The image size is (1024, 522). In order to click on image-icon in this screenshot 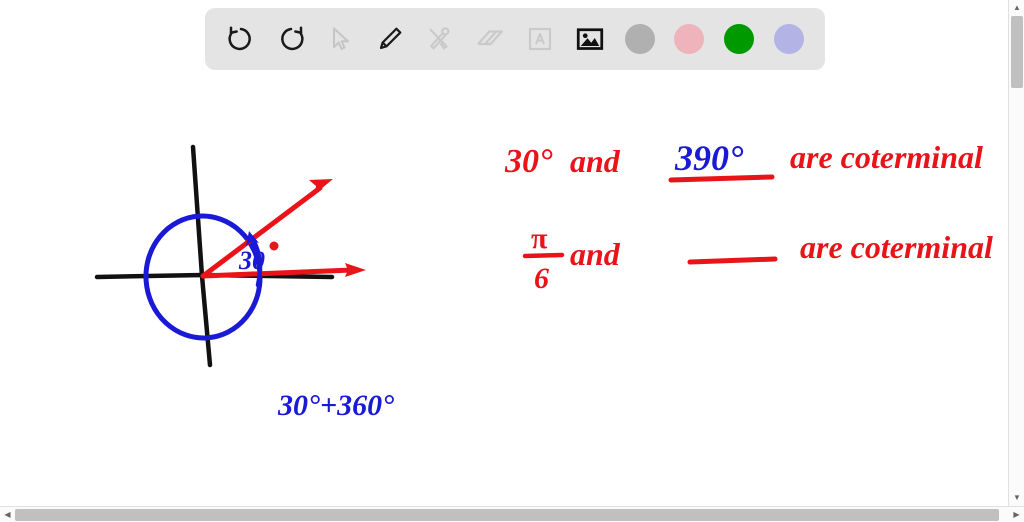, I will do `click(590, 39)`.